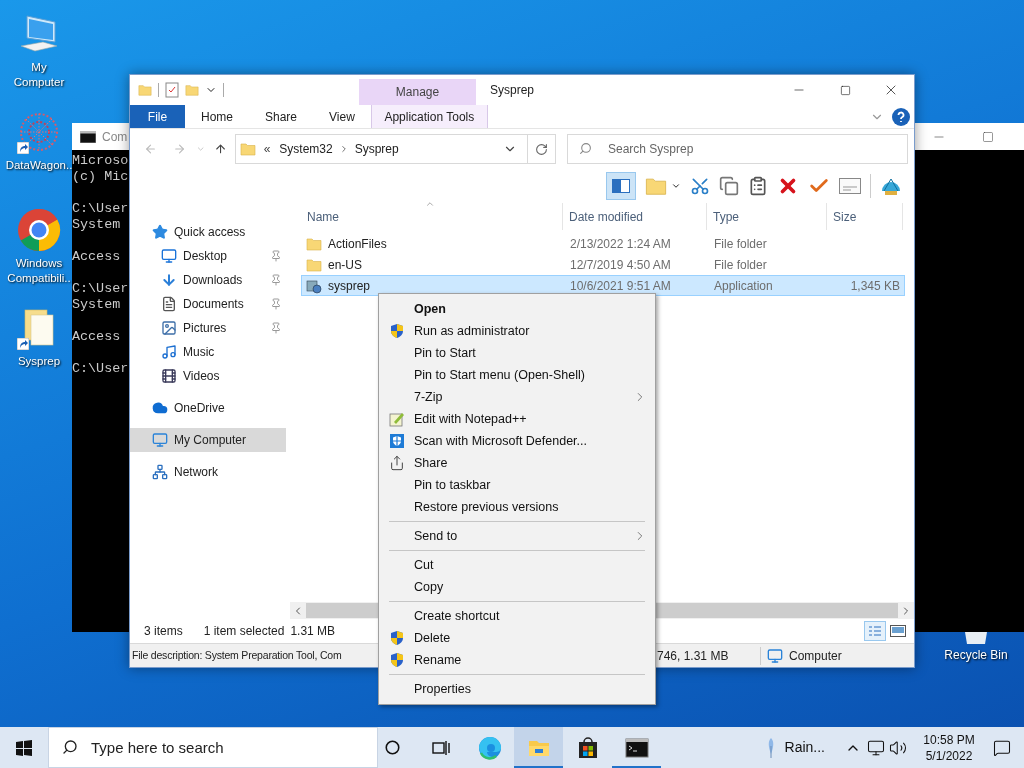  Describe the element at coordinates (306, 149) in the screenshot. I see `breadcrumb: System32` at that location.